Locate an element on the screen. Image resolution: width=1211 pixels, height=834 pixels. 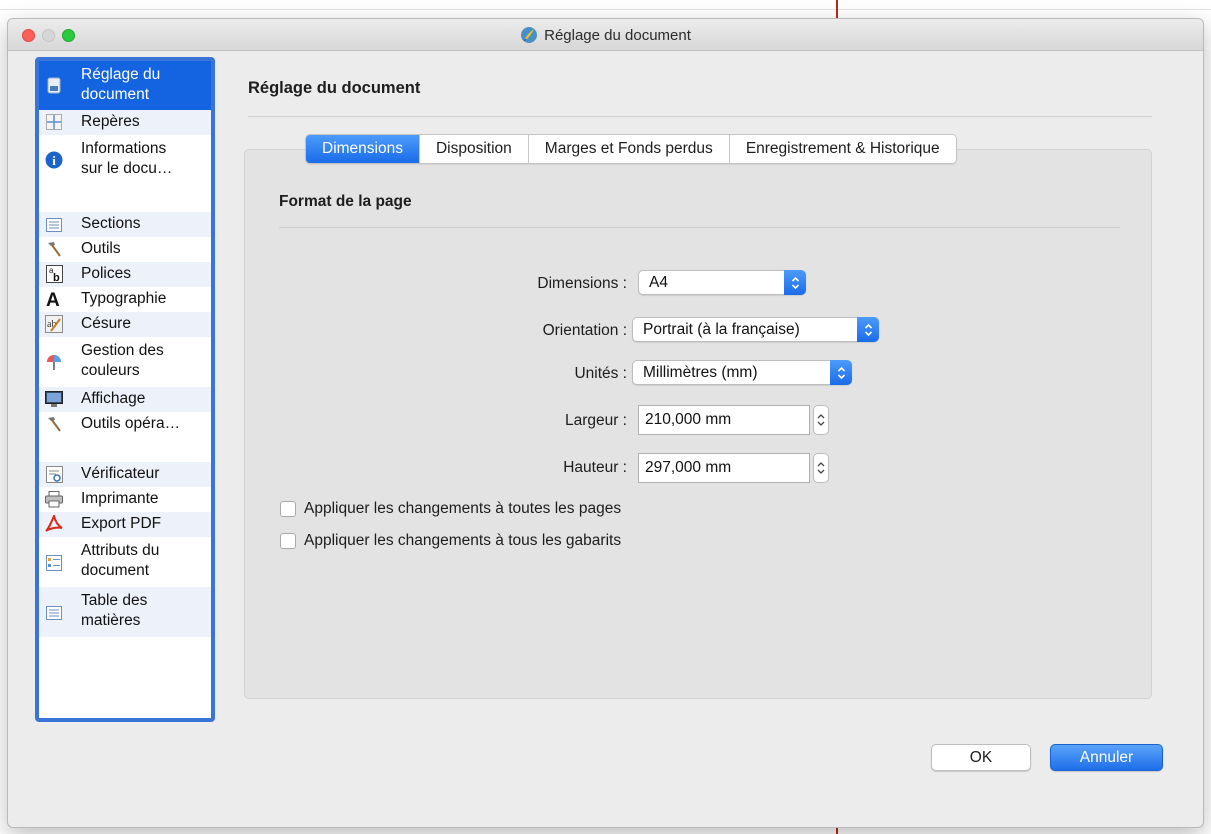
width-field is located at coordinates (724, 420).